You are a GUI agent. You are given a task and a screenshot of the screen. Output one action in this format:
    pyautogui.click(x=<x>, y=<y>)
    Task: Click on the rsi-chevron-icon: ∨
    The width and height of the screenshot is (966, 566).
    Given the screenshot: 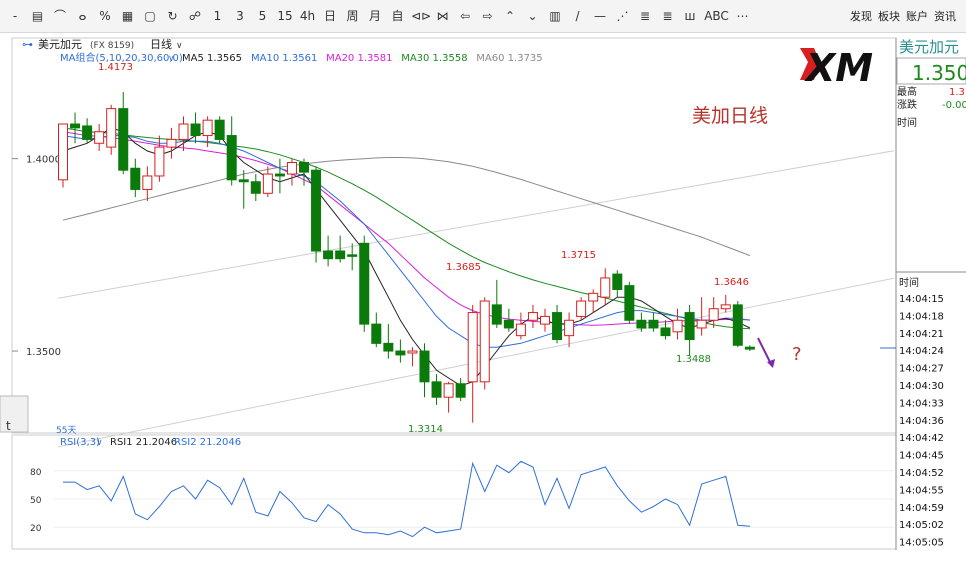 What is the action you would take?
    pyautogui.click(x=99, y=443)
    